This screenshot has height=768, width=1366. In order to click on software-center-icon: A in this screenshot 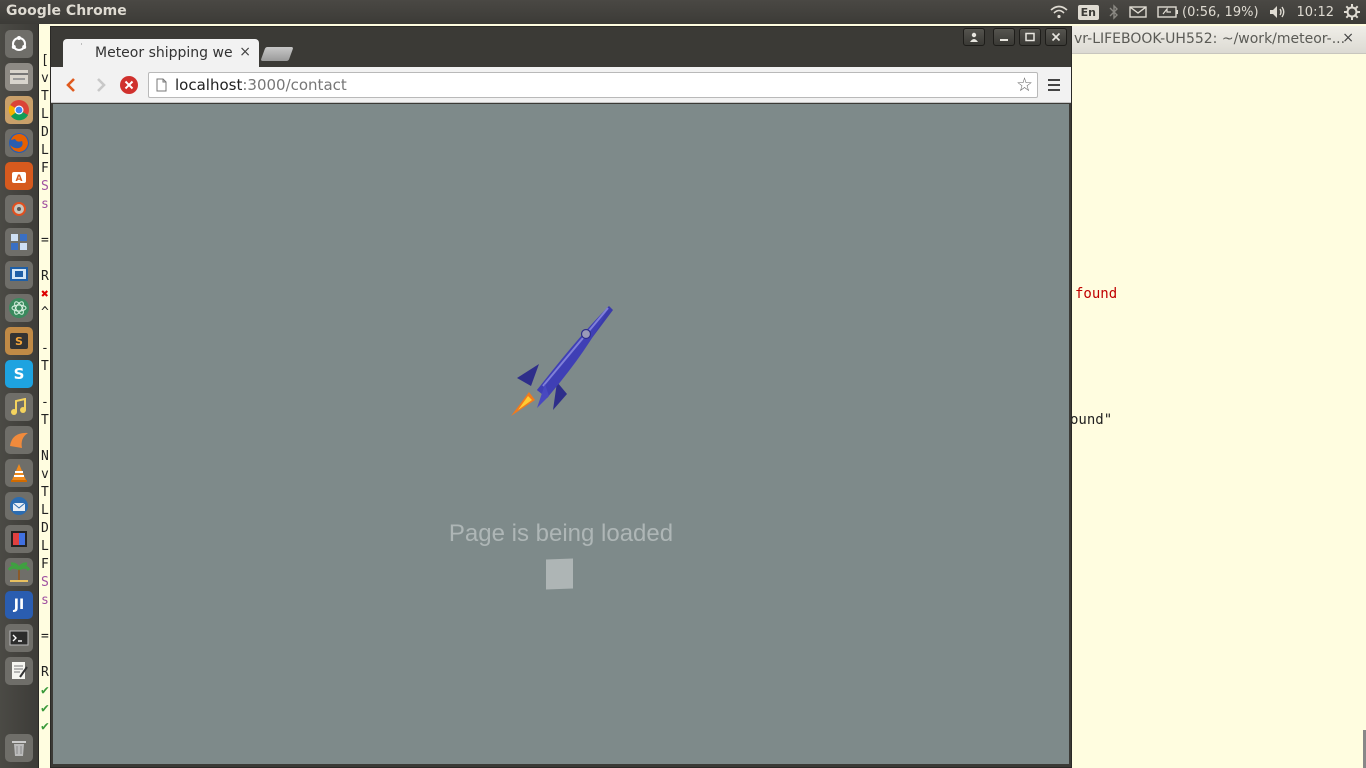, I will do `click(19, 176)`.